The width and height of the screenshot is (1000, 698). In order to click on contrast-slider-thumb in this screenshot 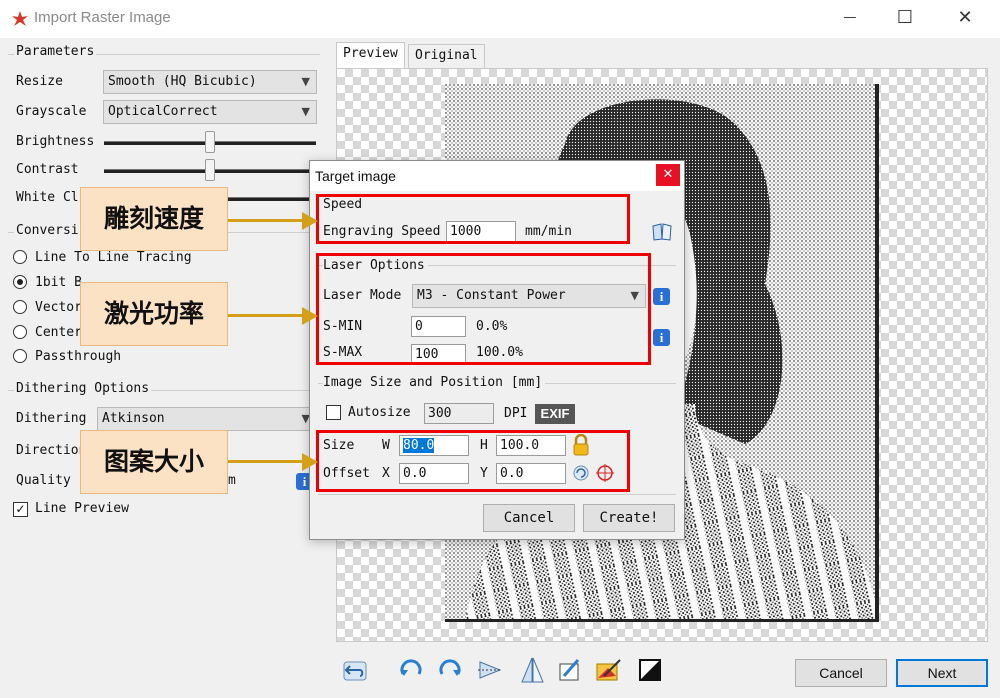, I will do `click(210, 170)`.